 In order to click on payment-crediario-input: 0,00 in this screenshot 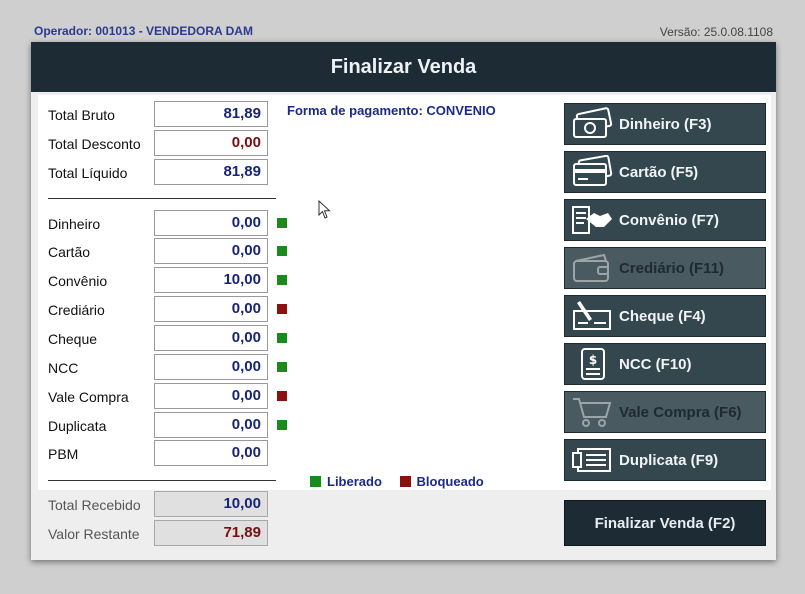, I will do `click(211, 309)`.